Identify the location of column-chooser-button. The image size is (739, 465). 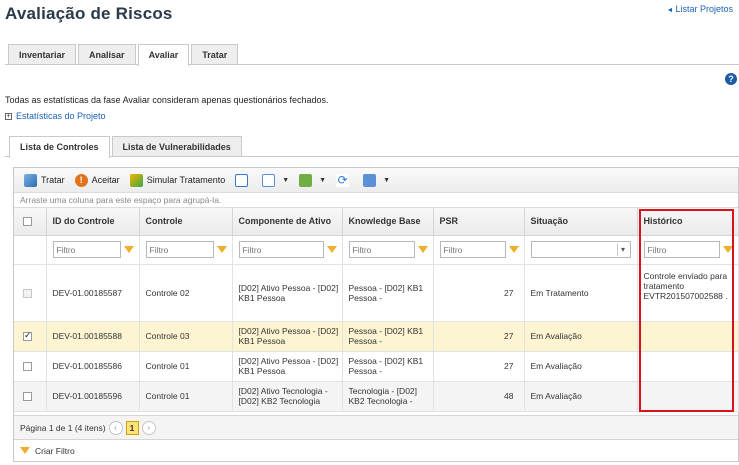
(243, 180).